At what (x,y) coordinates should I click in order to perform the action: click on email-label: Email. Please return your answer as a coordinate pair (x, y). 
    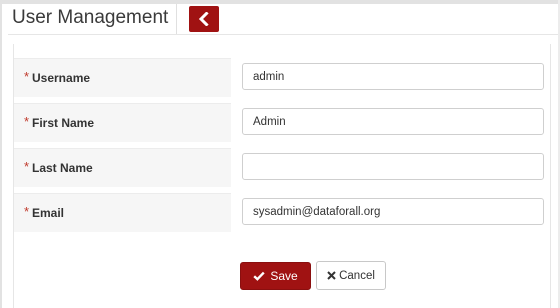
    Looking at the image, I should click on (48, 213).